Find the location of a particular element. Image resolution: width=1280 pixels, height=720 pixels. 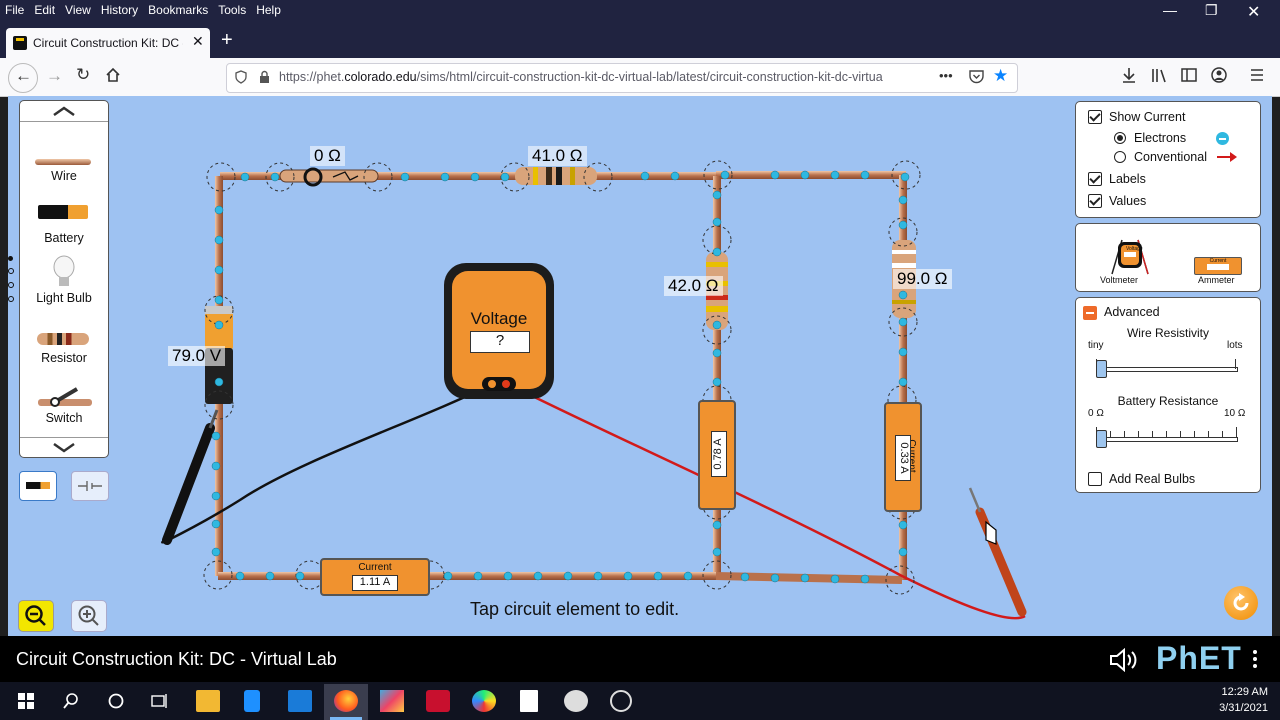

mail-icon is located at coordinates (300, 701).